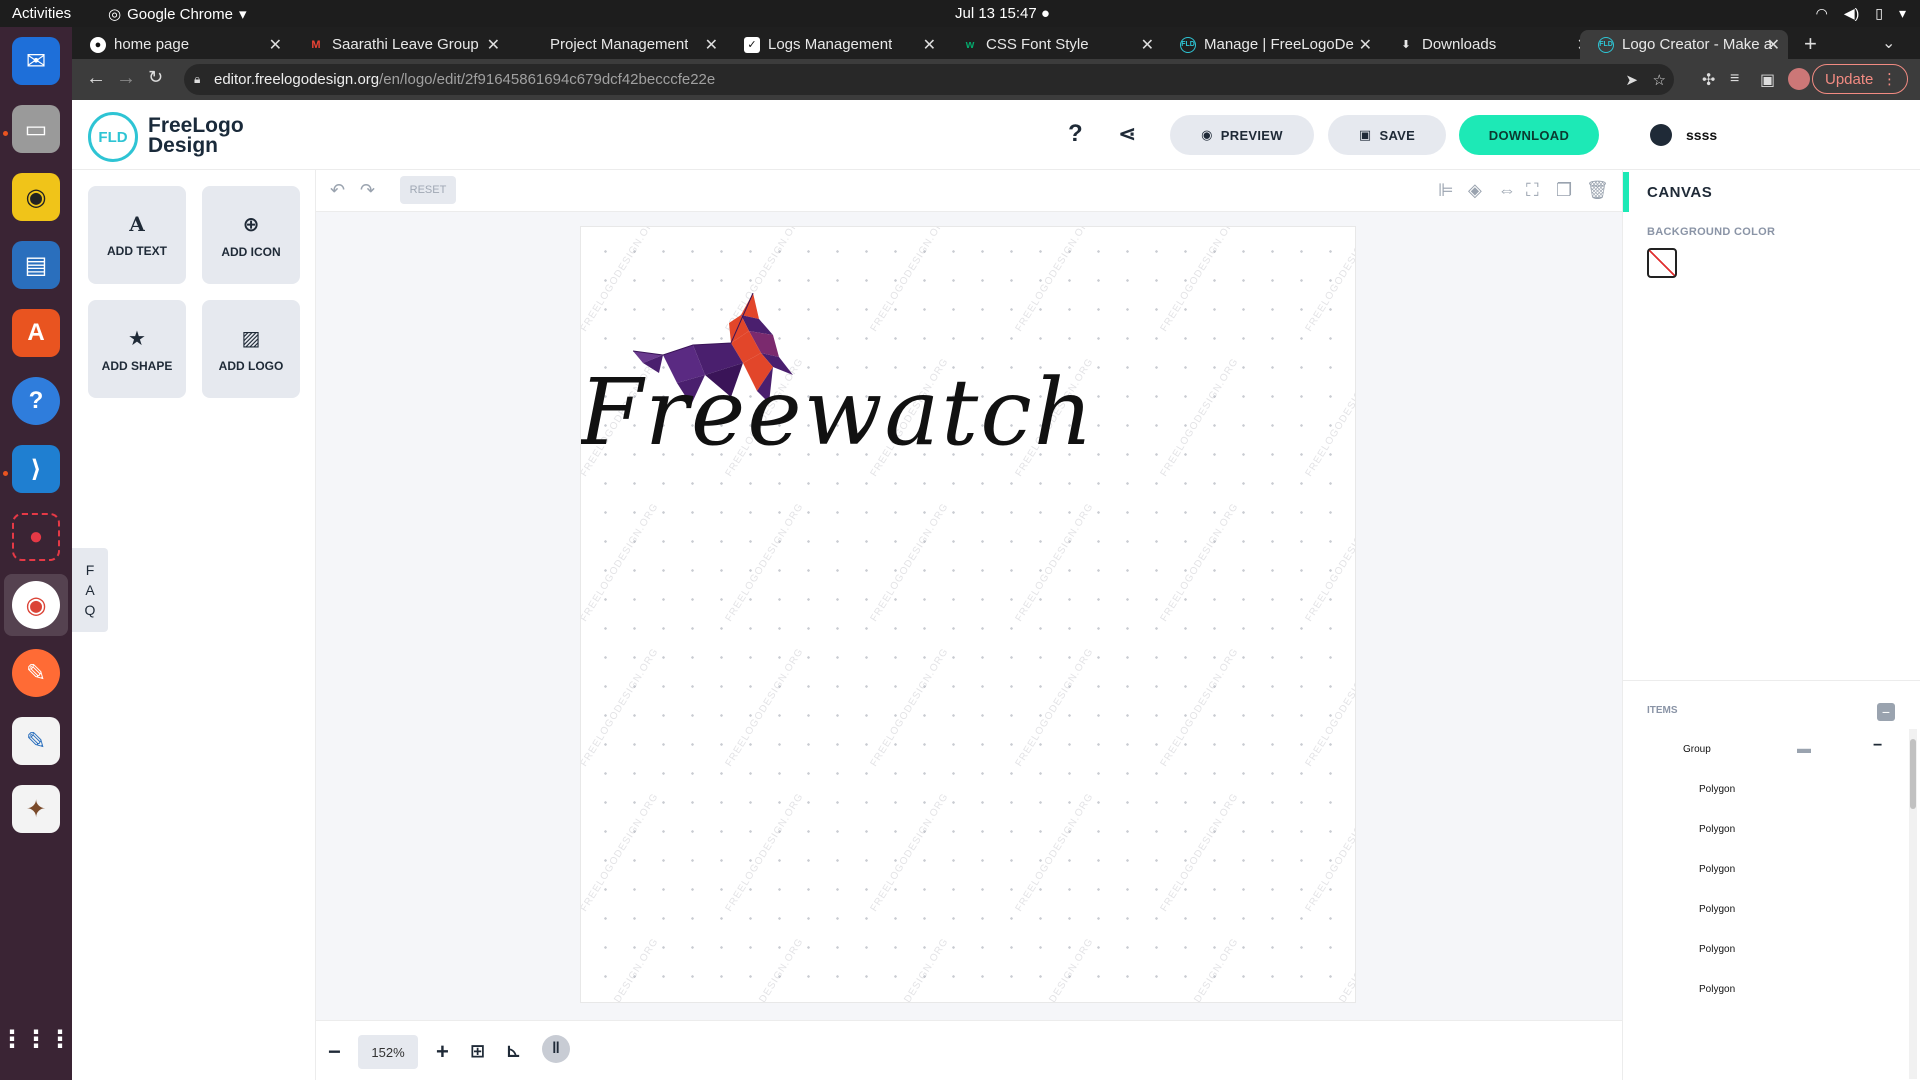 This screenshot has width=1920, height=1080. I want to click on preview-button: ◉ PREVIEW, so click(1242, 135).